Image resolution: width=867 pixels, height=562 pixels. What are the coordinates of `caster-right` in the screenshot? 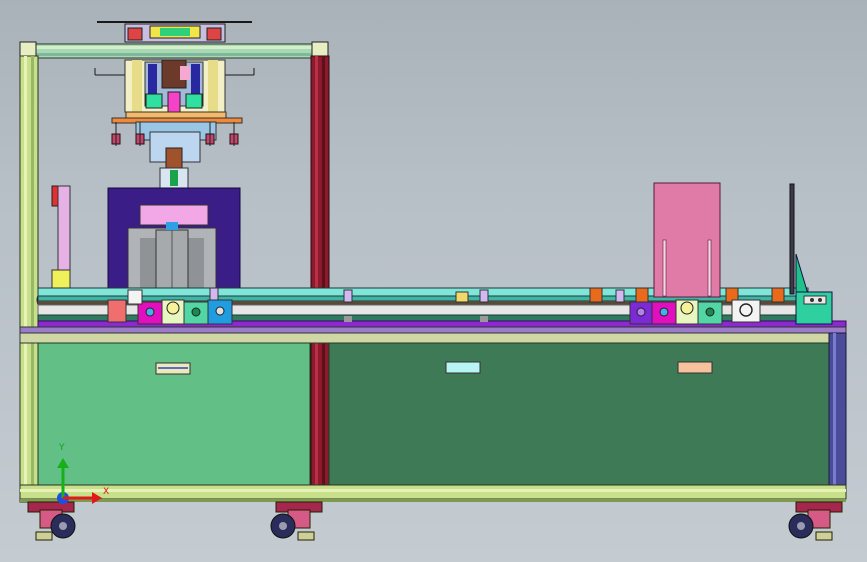 It's located at (815, 521).